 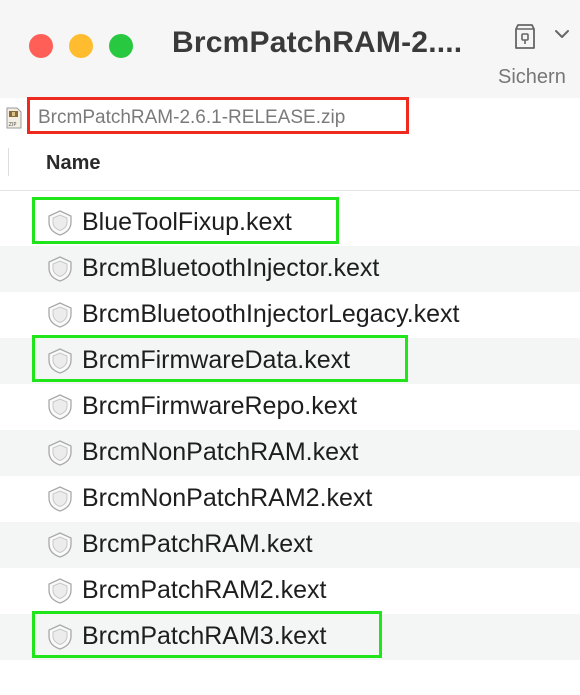 I want to click on file-name: BrcmNonPatchRAM.kext, so click(x=220, y=452).